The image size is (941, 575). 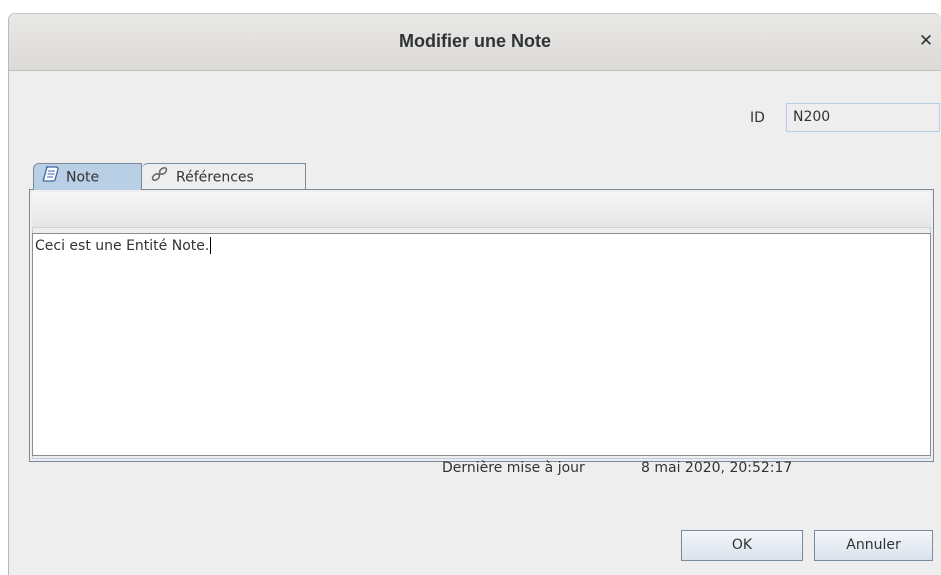 I want to click on last-update-label: Dernière mise à jour, so click(x=513, y=468).